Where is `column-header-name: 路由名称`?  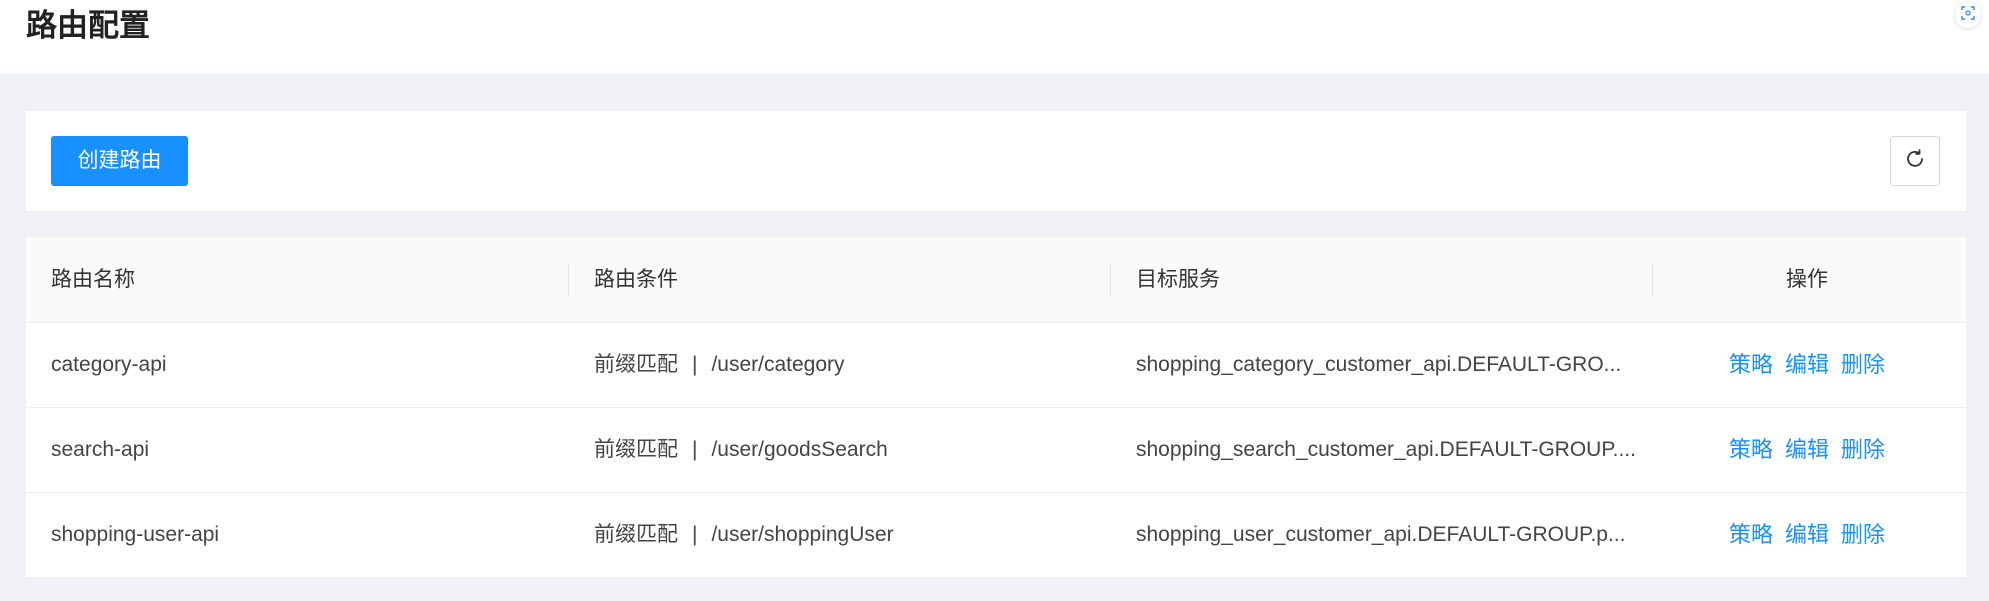
column-header-name: 路由名称 is located at coordinates (93, 279).